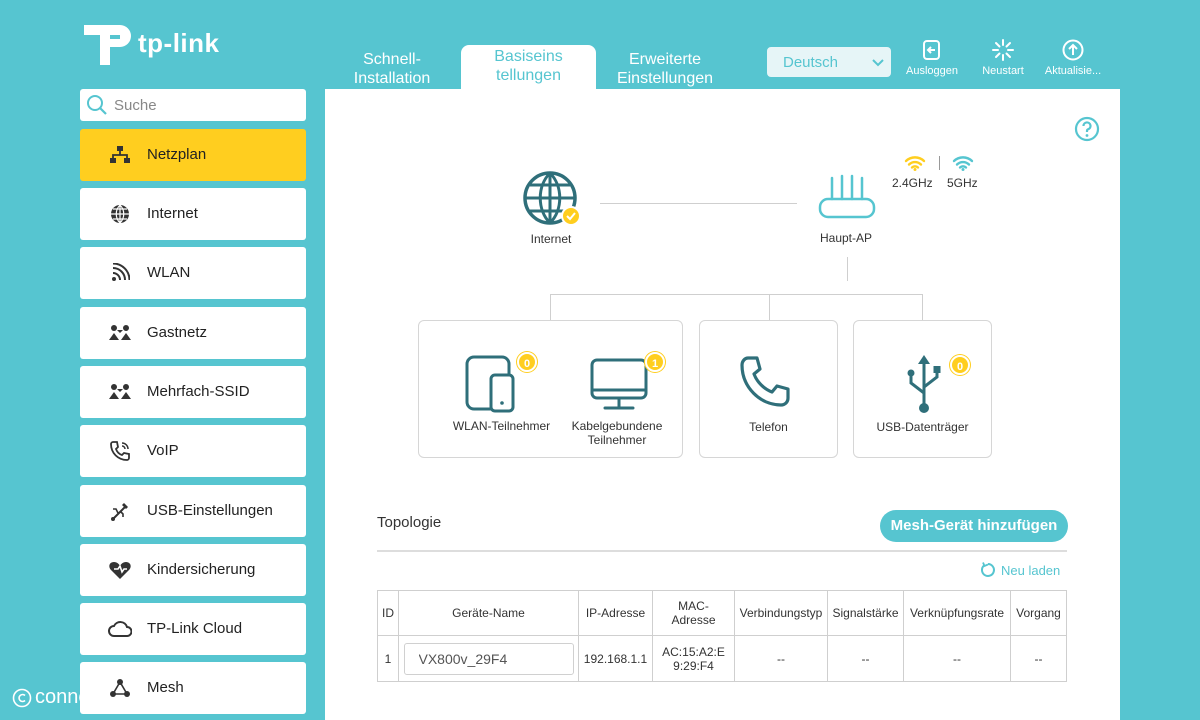 This screenshot has height=720, width=1200. I want to click on language-value: Deutsch, so click(811, 62).